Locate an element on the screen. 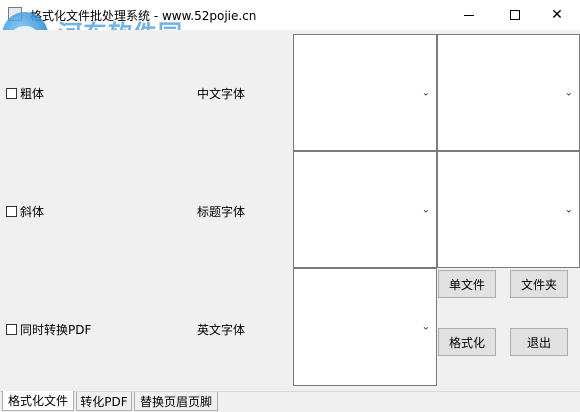 The image size is (580, 412). tab-bar: 格式化文件 转化PDF 替换页眉页脚 is located at coordinates (290, 401).